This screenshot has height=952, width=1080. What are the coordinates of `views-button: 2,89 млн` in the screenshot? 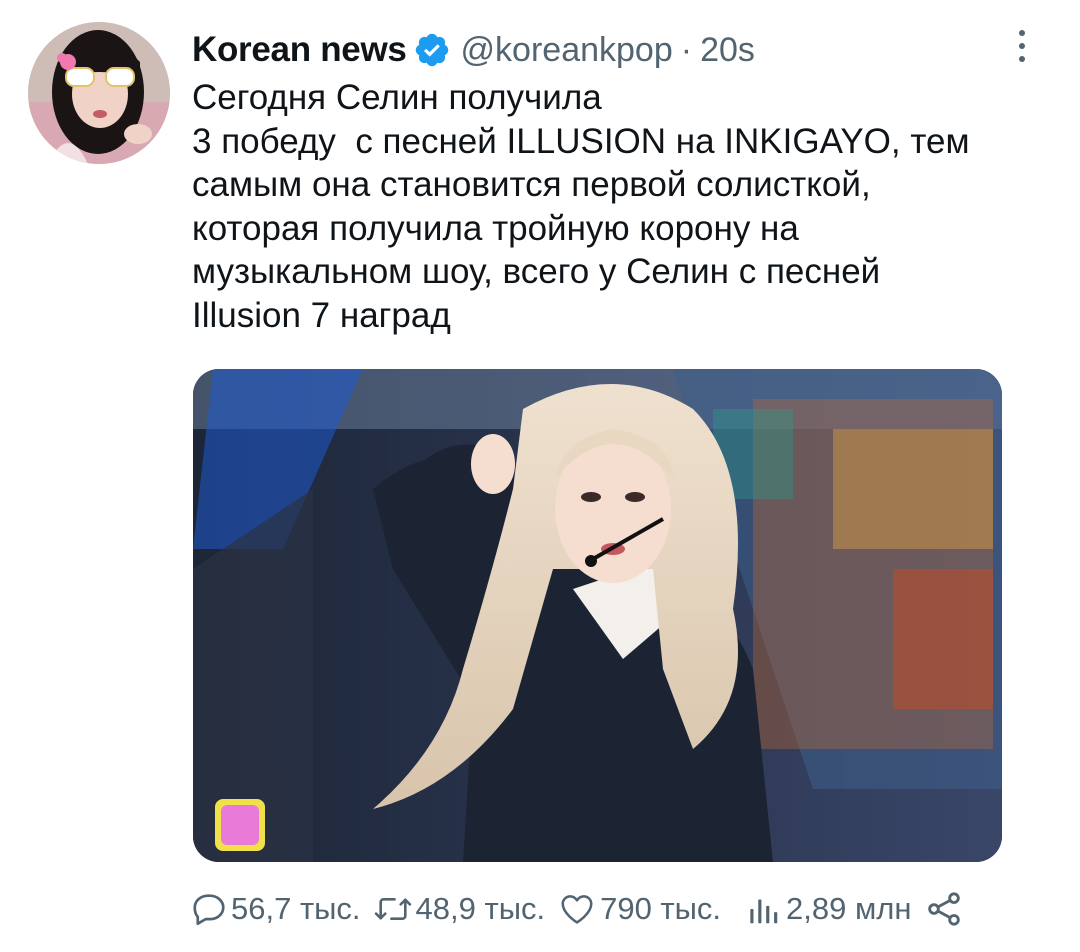 It's located at (827, 909).